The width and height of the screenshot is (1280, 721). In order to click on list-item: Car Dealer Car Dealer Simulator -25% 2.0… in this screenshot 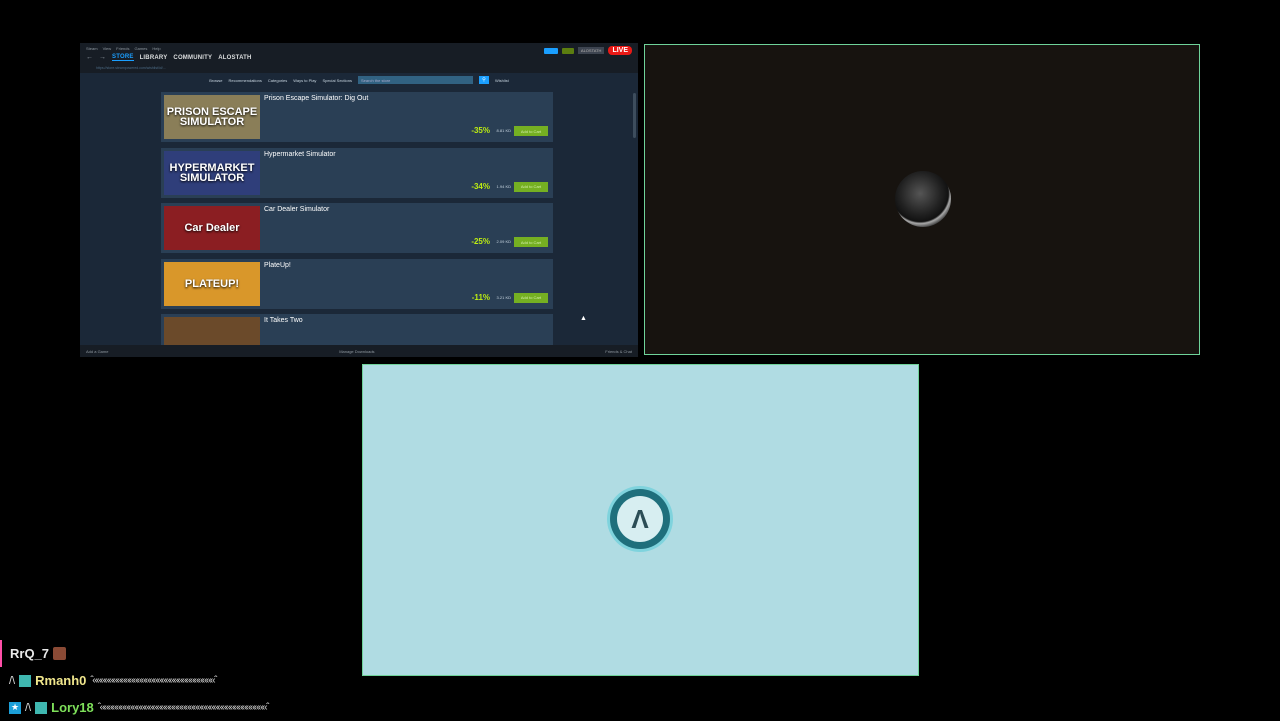, I will do `click(357, 228)`.